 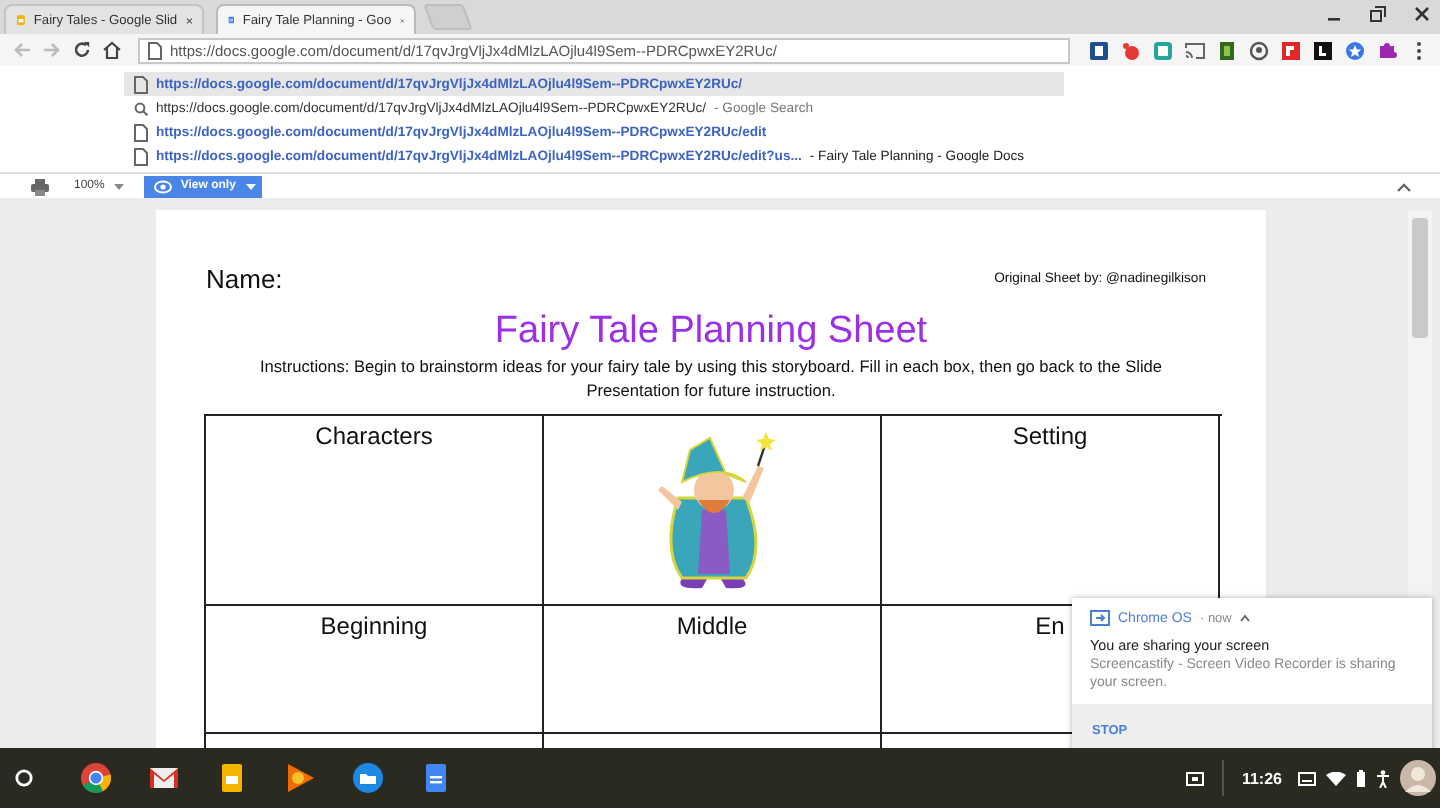 What do you see at coordinates (1387, 50) in the screenshot?
I see `puzzle-icon` at bounding box center [1387, 50].